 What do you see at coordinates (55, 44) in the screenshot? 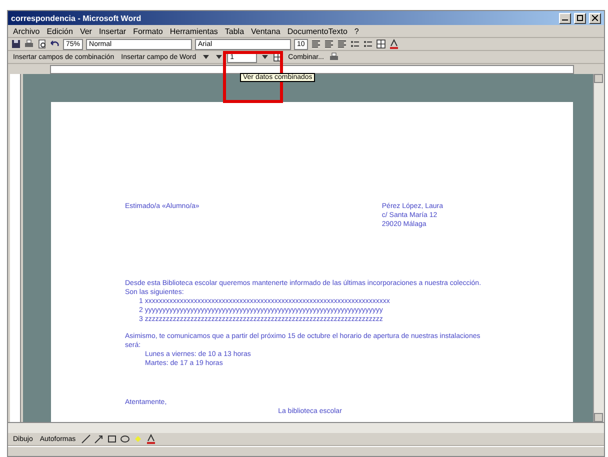
I see `undo-icon` at bounding box center [55, 44].